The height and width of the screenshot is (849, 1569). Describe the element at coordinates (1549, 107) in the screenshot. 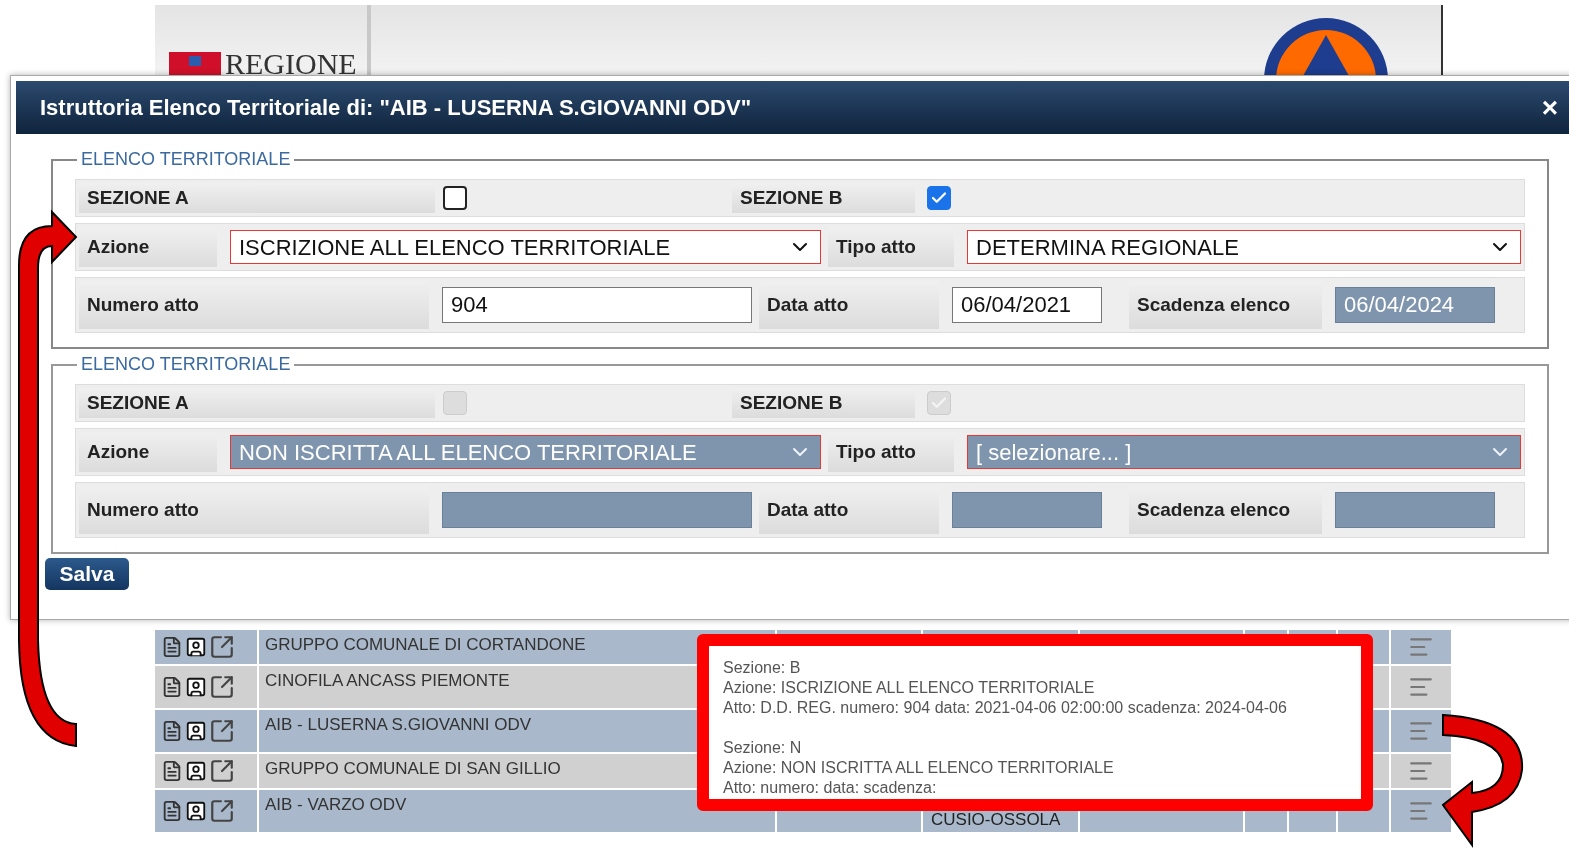

I see `close-button: ×` at that location.